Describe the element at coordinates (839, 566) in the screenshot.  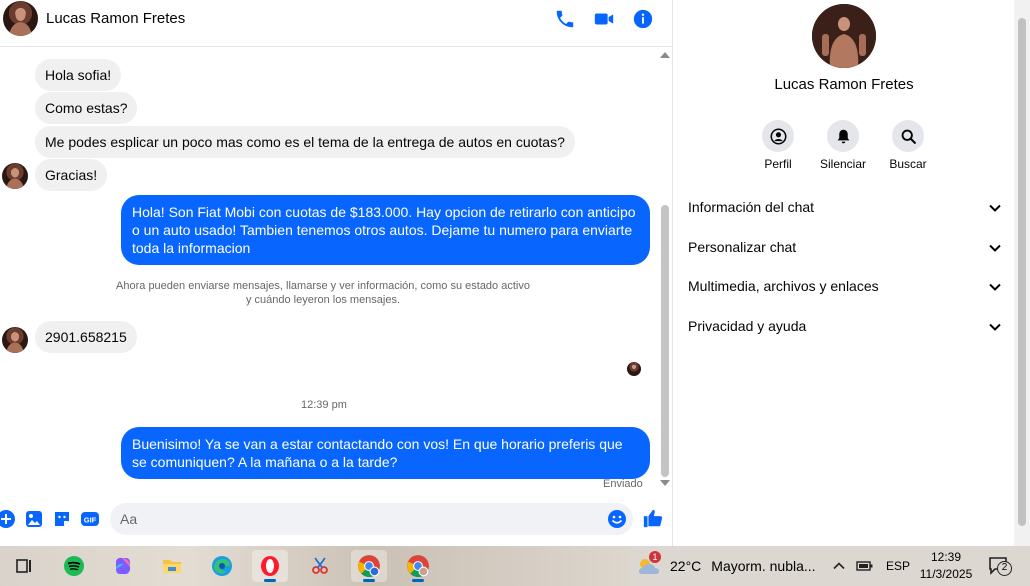
I see `chevron-up-icon` at that location.